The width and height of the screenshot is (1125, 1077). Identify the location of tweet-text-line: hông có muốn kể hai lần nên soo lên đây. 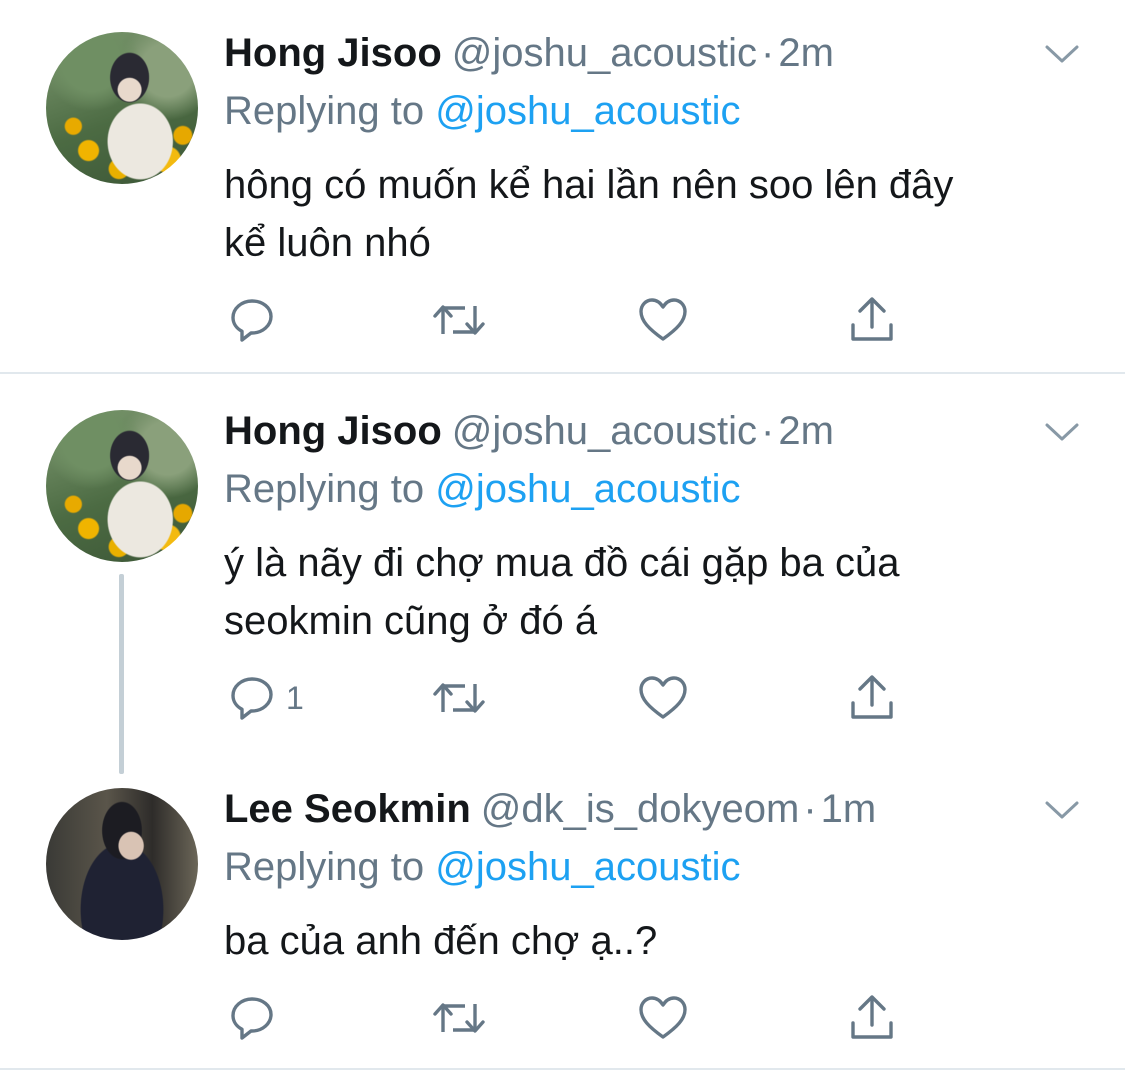
(589, 185).